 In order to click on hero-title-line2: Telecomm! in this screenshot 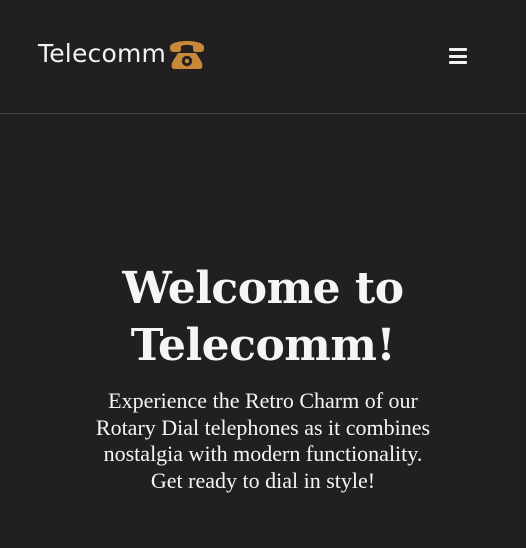, I will do `click(263, 345)`.